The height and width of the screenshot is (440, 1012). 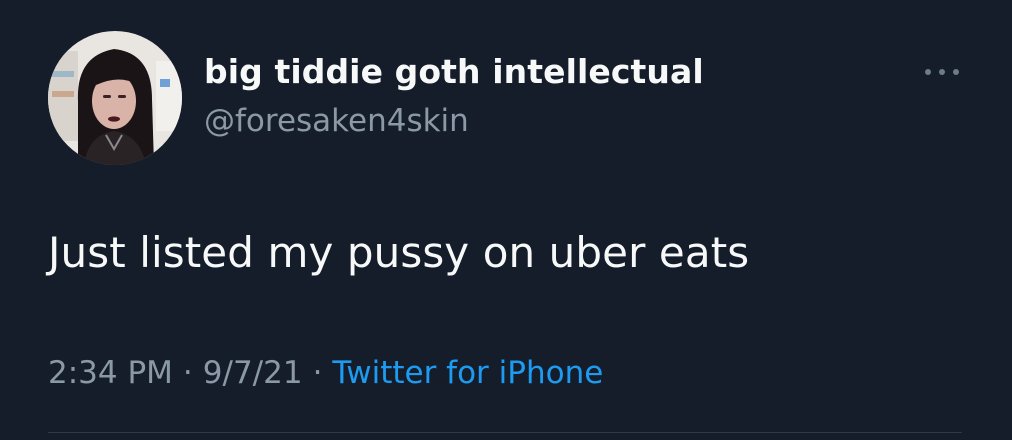 What do you see at coordinates (467, 373) in the screenshot?
I see `tweet-source-link: Twitter for iPhone` at bounding box center [467, 373].